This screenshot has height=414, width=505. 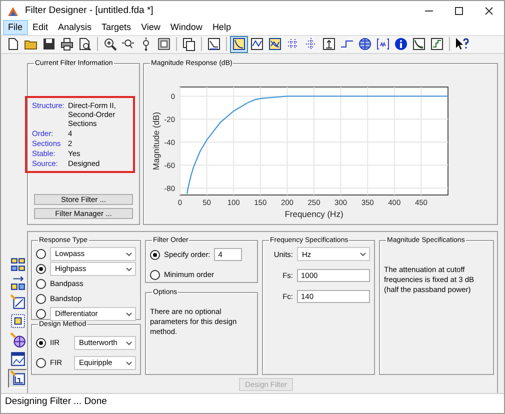 I want to click on dotted-frame-icon, so click(x=18, y=321).